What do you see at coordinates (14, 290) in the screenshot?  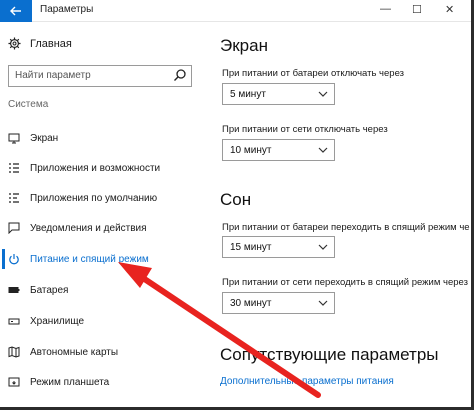 I see `battery-icon` at bounding box center [14, 290].